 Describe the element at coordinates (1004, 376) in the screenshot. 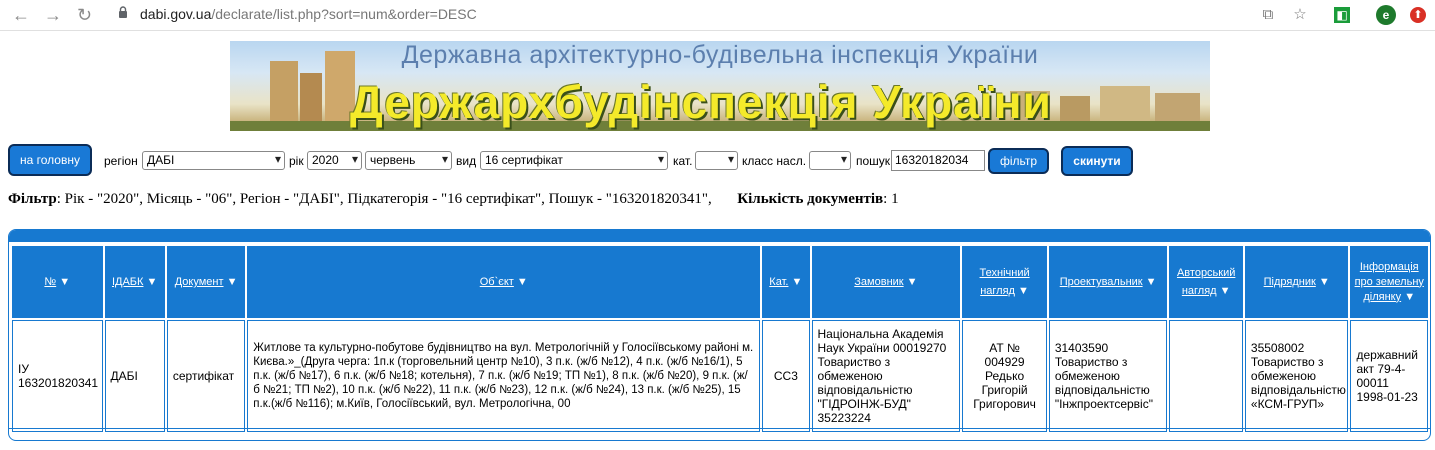

I see `cell-tech-supervision: АТ № 004929 Редько Григорій Григорович` at that location.